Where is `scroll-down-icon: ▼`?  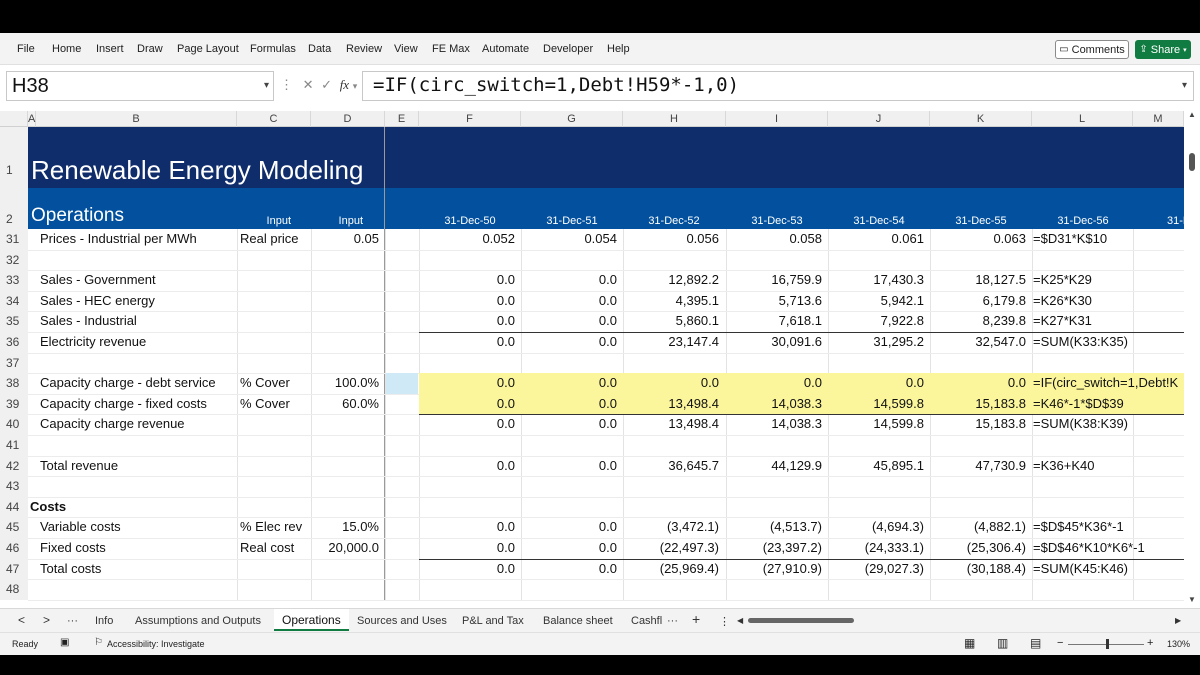 scroll-down-icon: ▼ is located at coordinates (1192, 599).